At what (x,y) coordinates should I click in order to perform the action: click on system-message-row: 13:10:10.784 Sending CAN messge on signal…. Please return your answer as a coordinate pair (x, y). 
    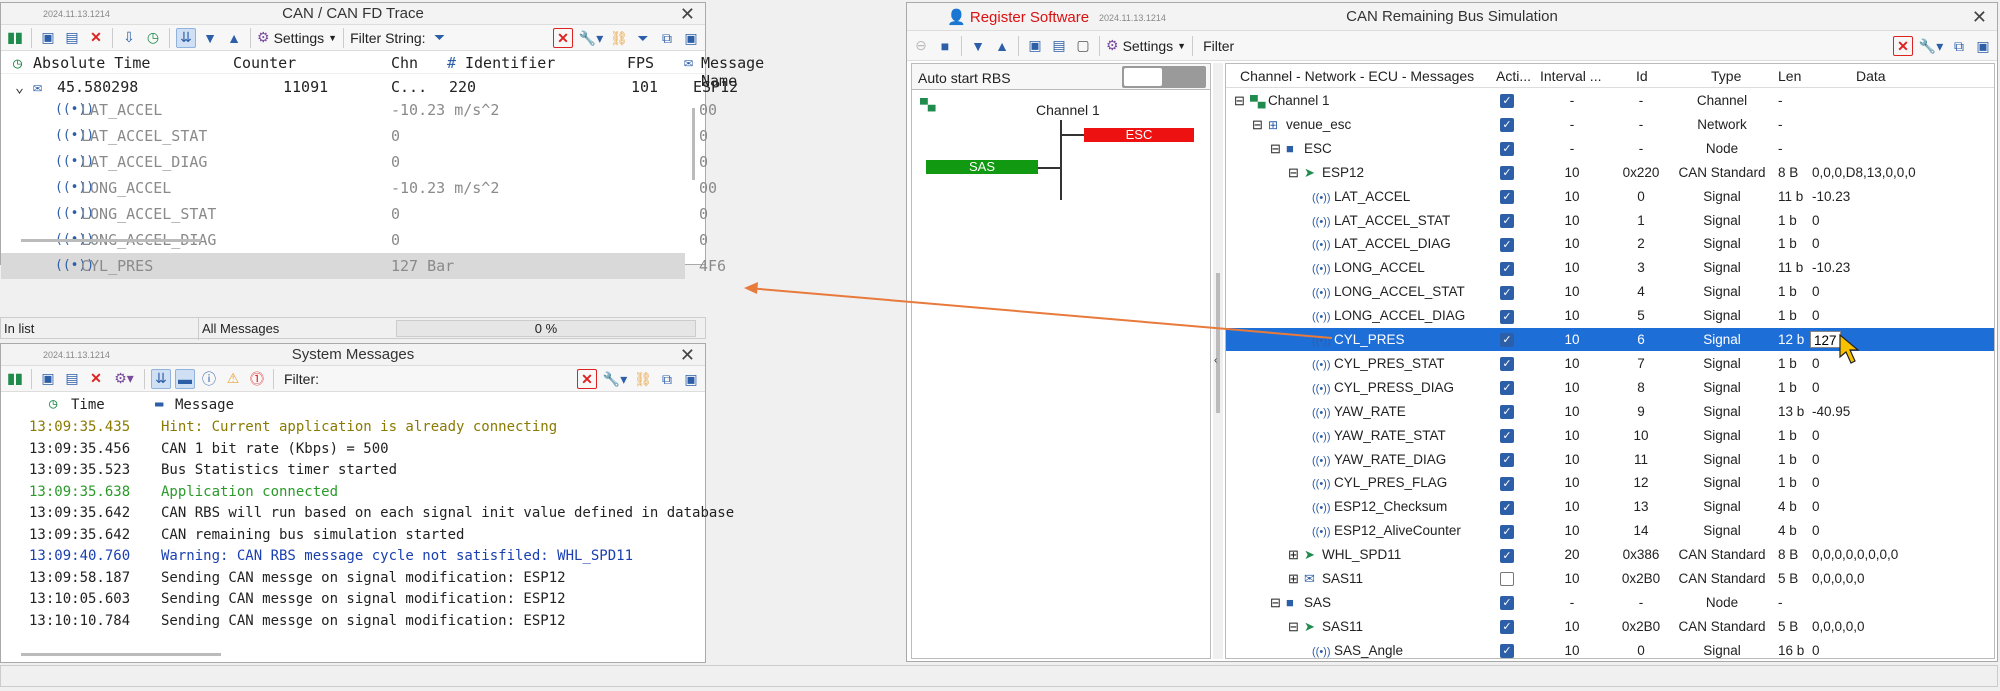
    Looking at the image, I should click on (353, 621).